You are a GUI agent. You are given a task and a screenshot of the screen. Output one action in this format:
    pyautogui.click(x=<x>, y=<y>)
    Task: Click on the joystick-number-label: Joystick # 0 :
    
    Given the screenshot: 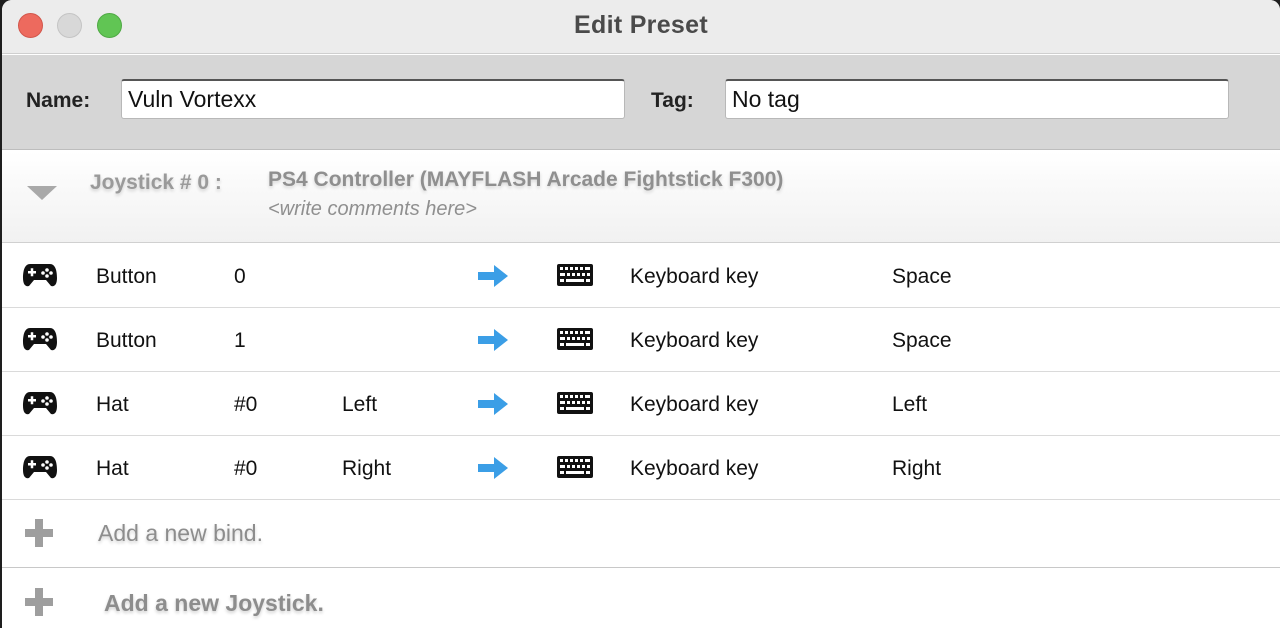 What is the action you would take?
    pyautogui.click(x=156, y=182)
    